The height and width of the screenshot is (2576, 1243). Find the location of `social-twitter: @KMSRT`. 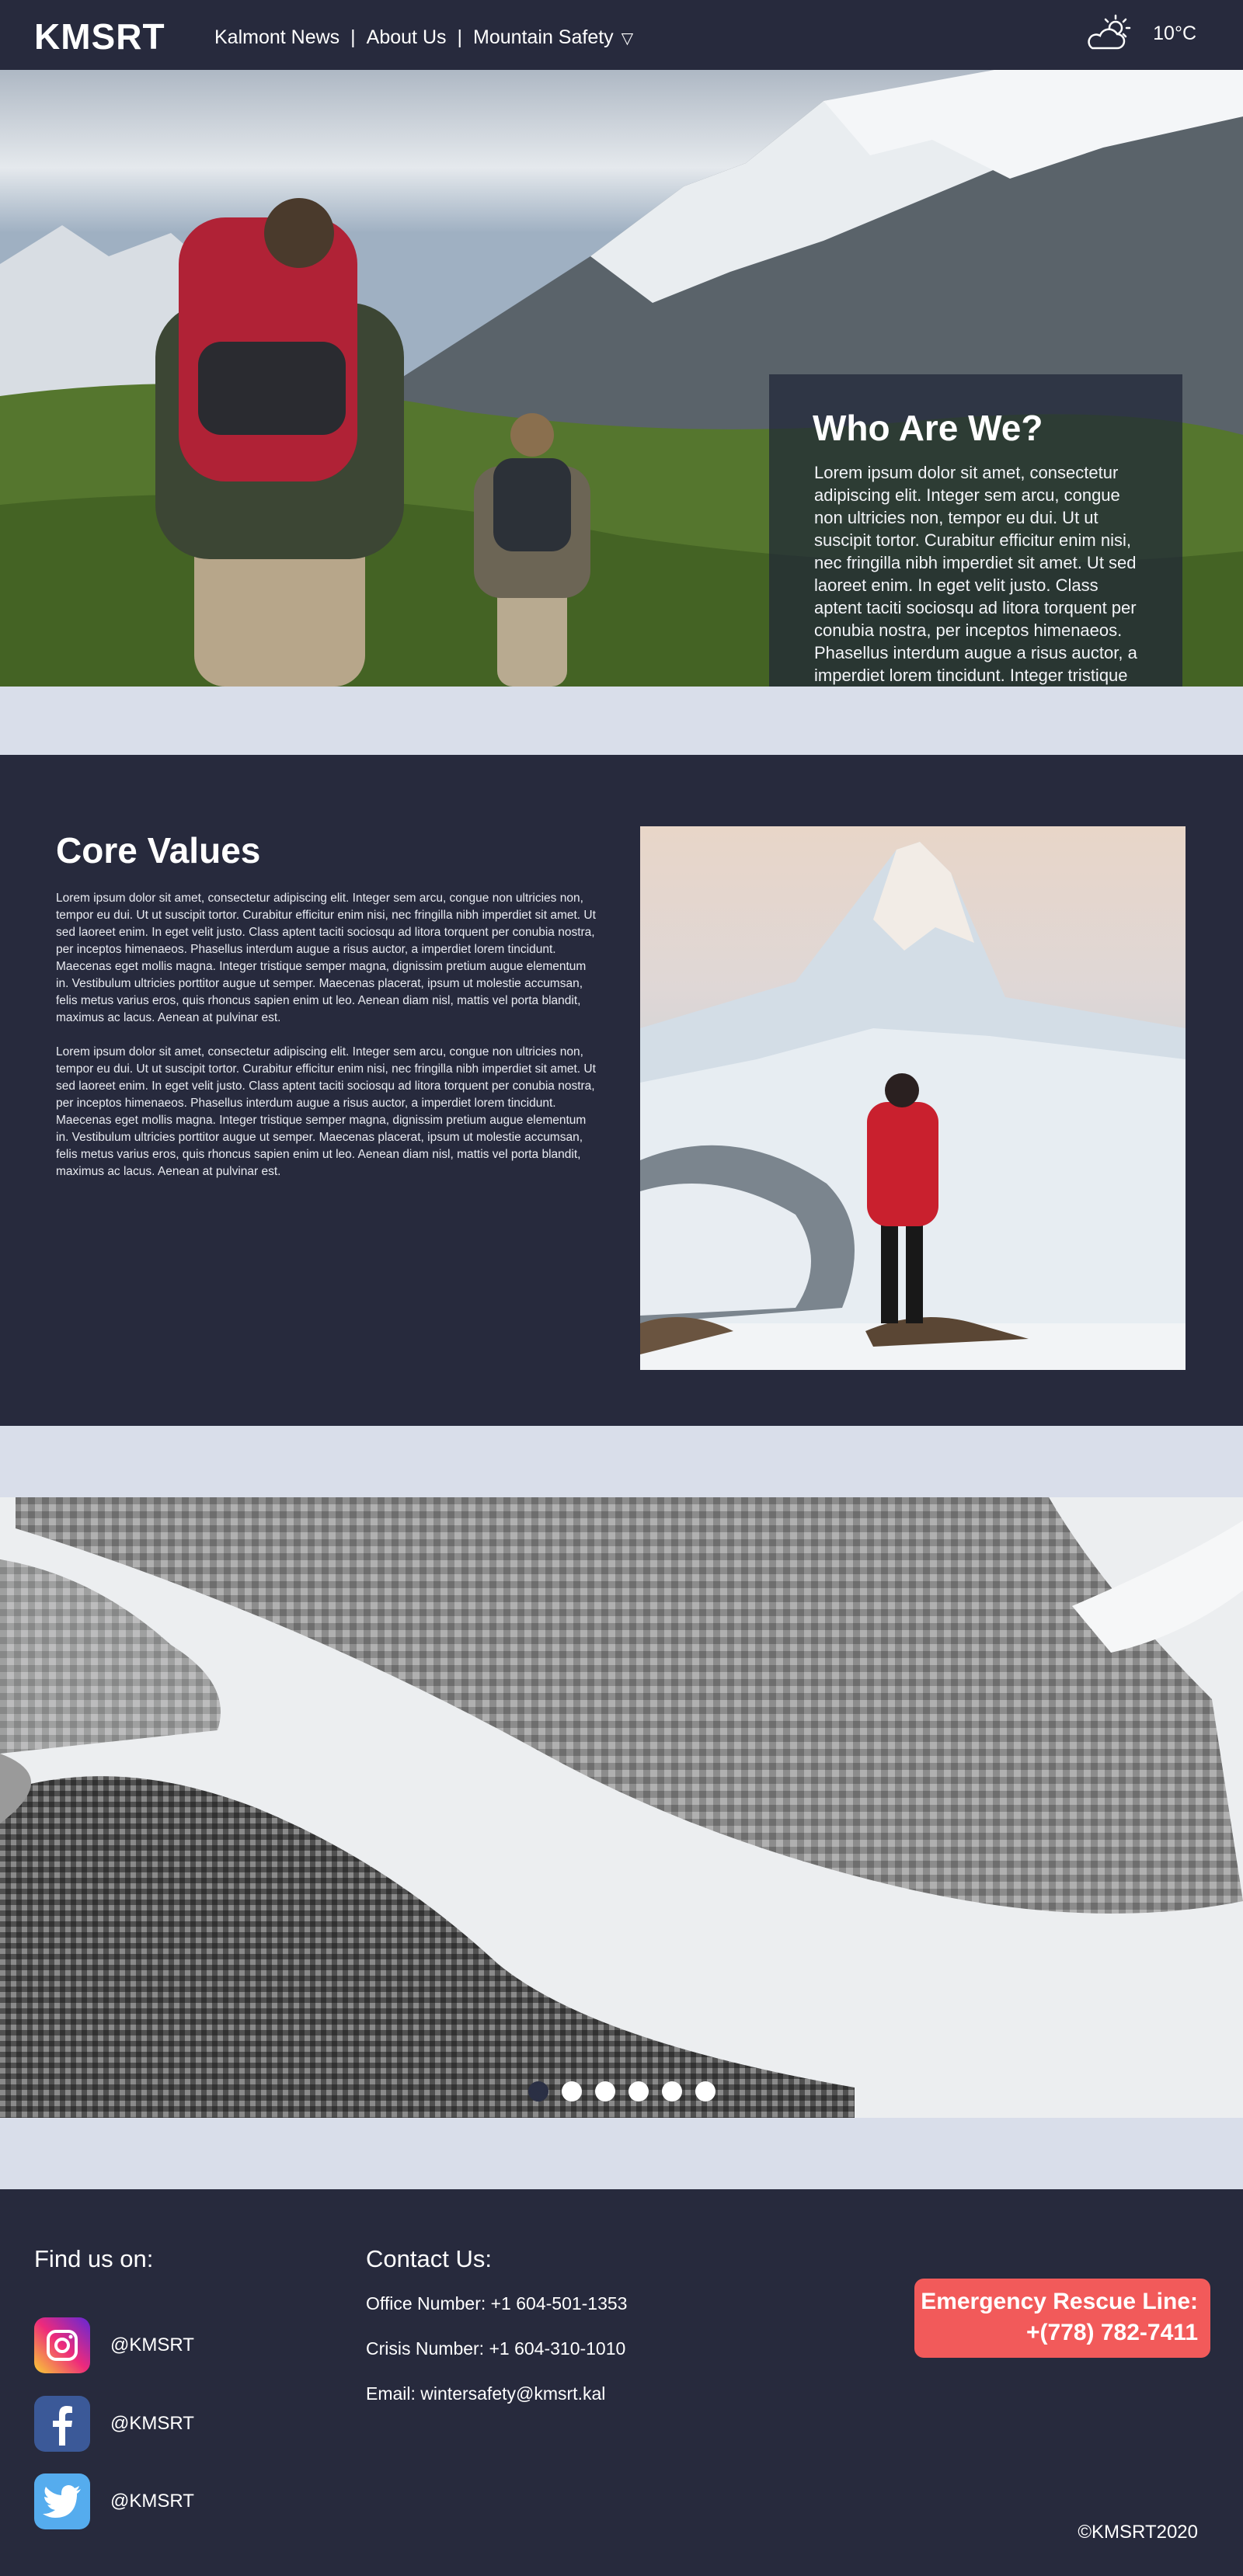

social-twitter: @KMSRT is located at coordinates (114, 2501).